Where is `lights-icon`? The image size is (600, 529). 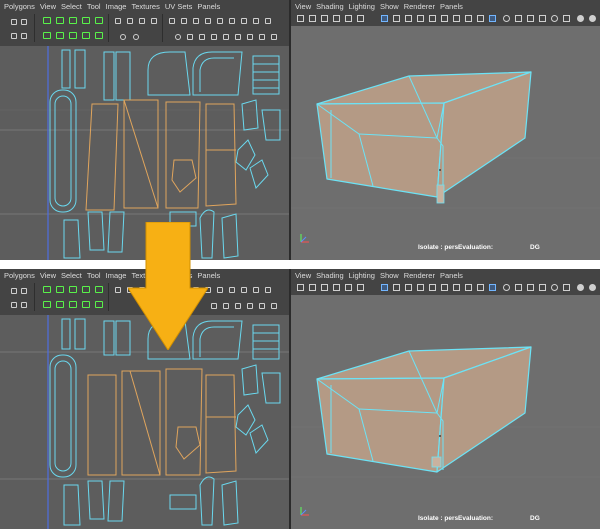
lights-icon is located at coordinates (530, 287).